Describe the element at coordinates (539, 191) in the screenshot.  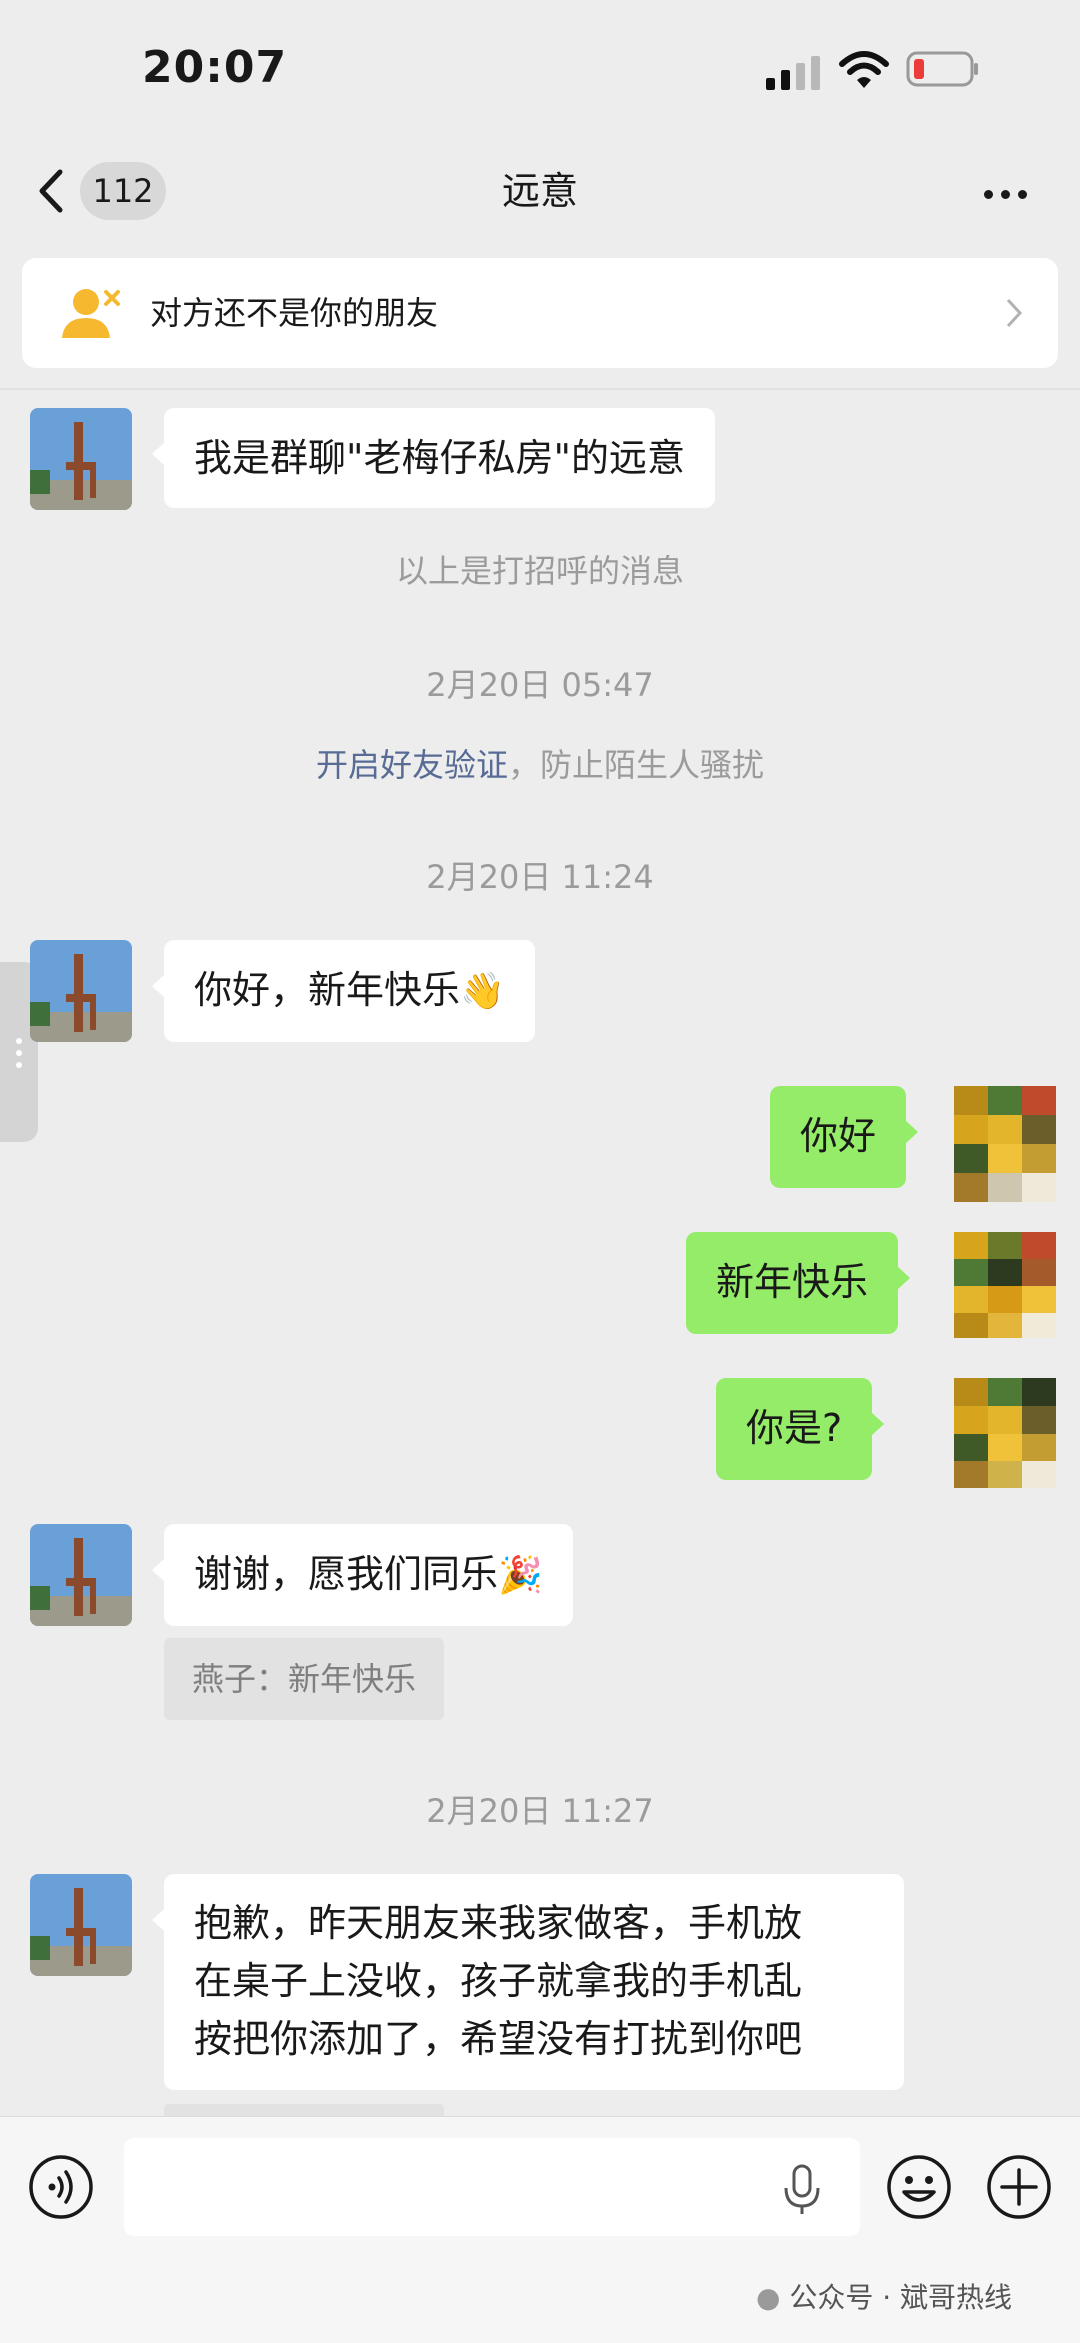
I see `chat-title: 远意` at that location.